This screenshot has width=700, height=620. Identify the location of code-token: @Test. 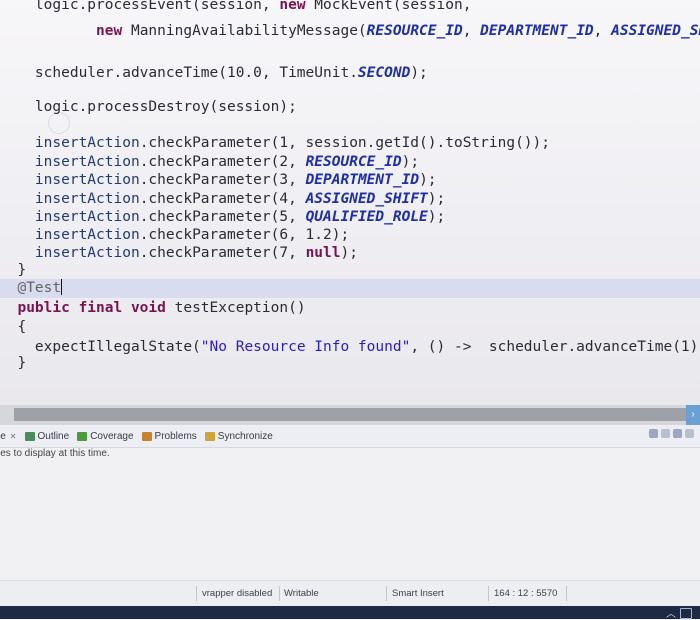
(31, 288).